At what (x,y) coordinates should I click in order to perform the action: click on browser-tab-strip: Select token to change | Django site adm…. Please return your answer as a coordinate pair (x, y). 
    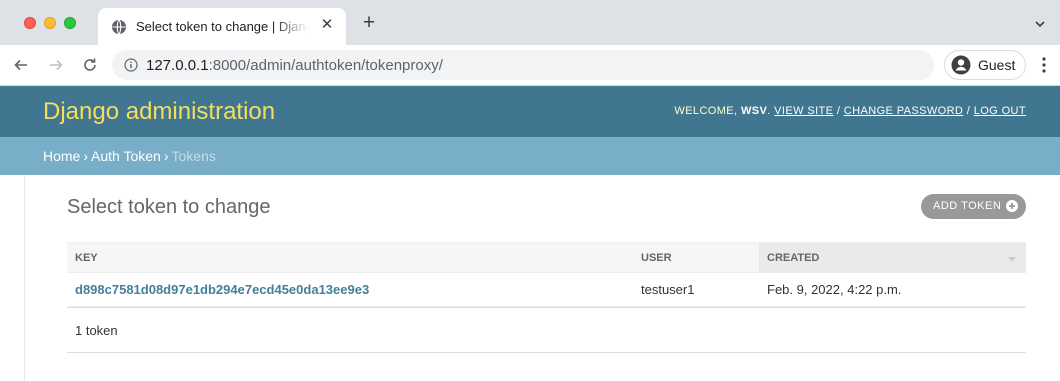
    Looking at the image, I should click on (530, 22).